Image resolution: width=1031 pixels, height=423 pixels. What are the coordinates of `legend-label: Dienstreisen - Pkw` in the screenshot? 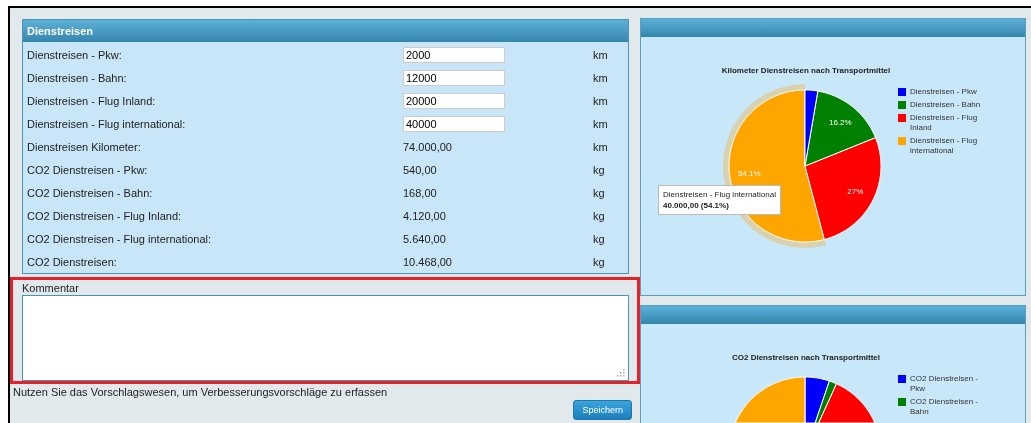 It's located at (943, 92).